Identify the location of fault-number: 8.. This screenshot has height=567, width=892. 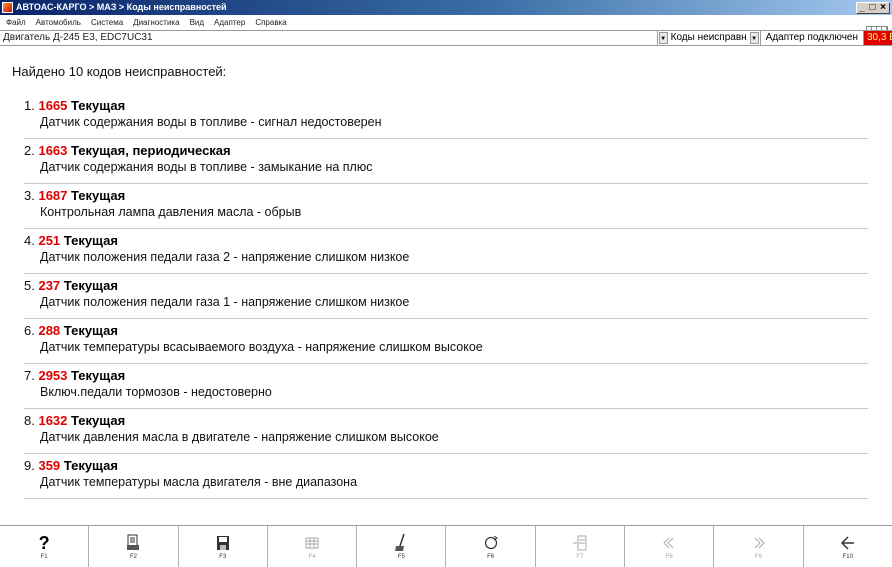
(29, 420).